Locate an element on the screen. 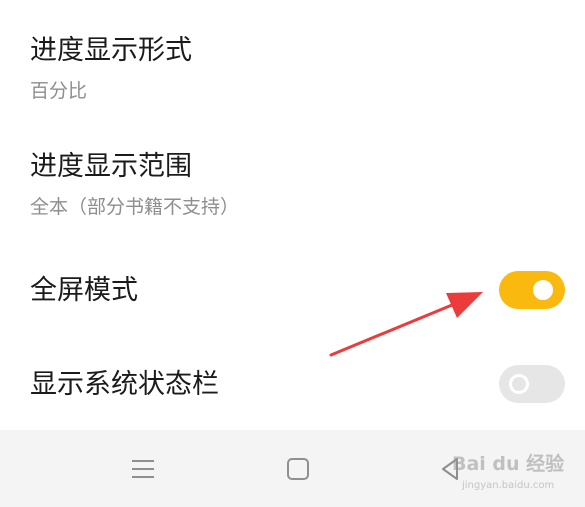 The image size is (585, 507). setting-value: 百分比 is located at coordinates (59, 91).